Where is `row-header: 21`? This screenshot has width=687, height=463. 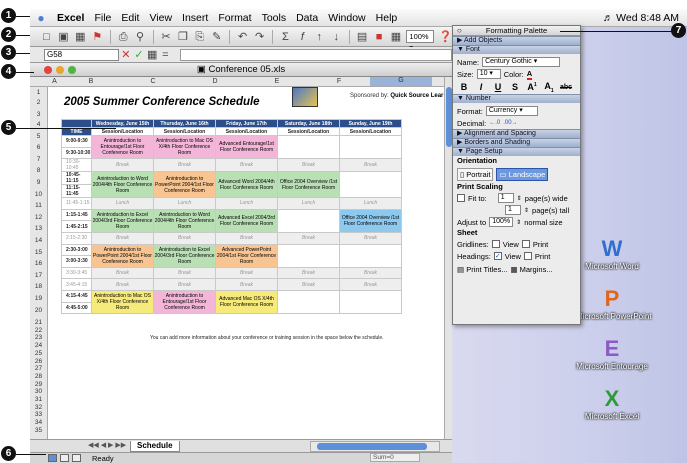
row-header: 21 is located at coordinates (38, 322).